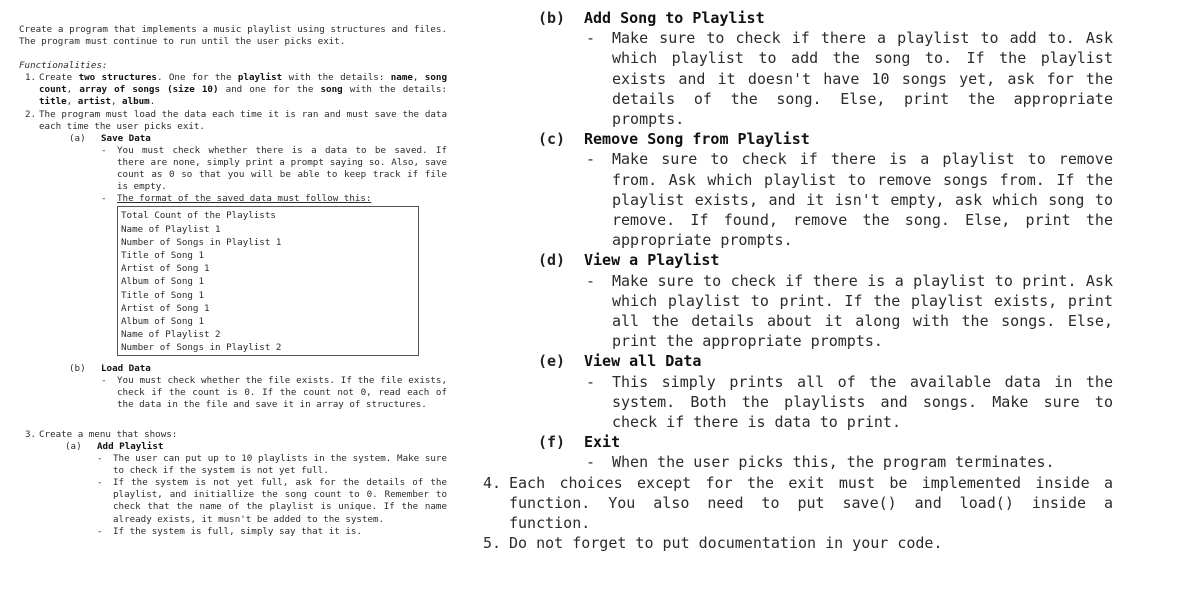 The image size is (1200, 600). Describe the element at coordinates (492, 543) in the screenshot. I see `item-number: 5.` at that location.